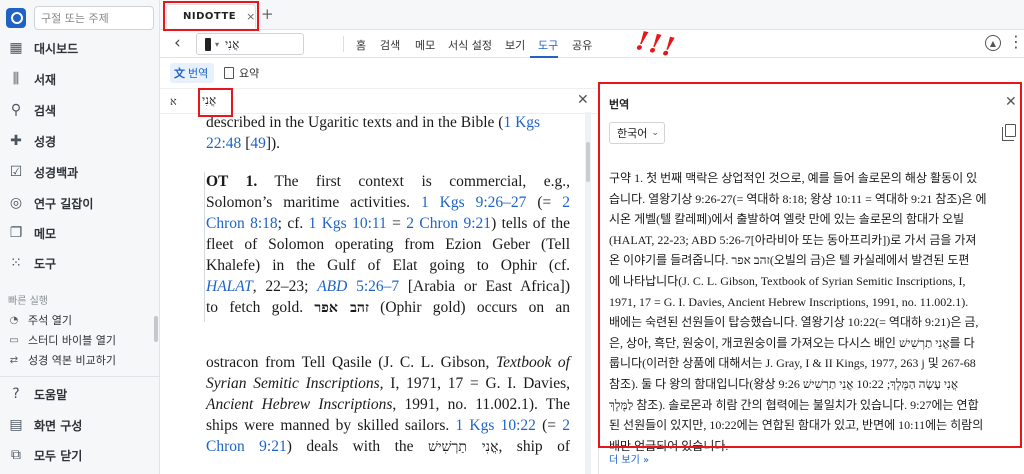  Describe the element at coordinates (582, 45) in the screenshot. I see `menu-share: 공유` at that location.